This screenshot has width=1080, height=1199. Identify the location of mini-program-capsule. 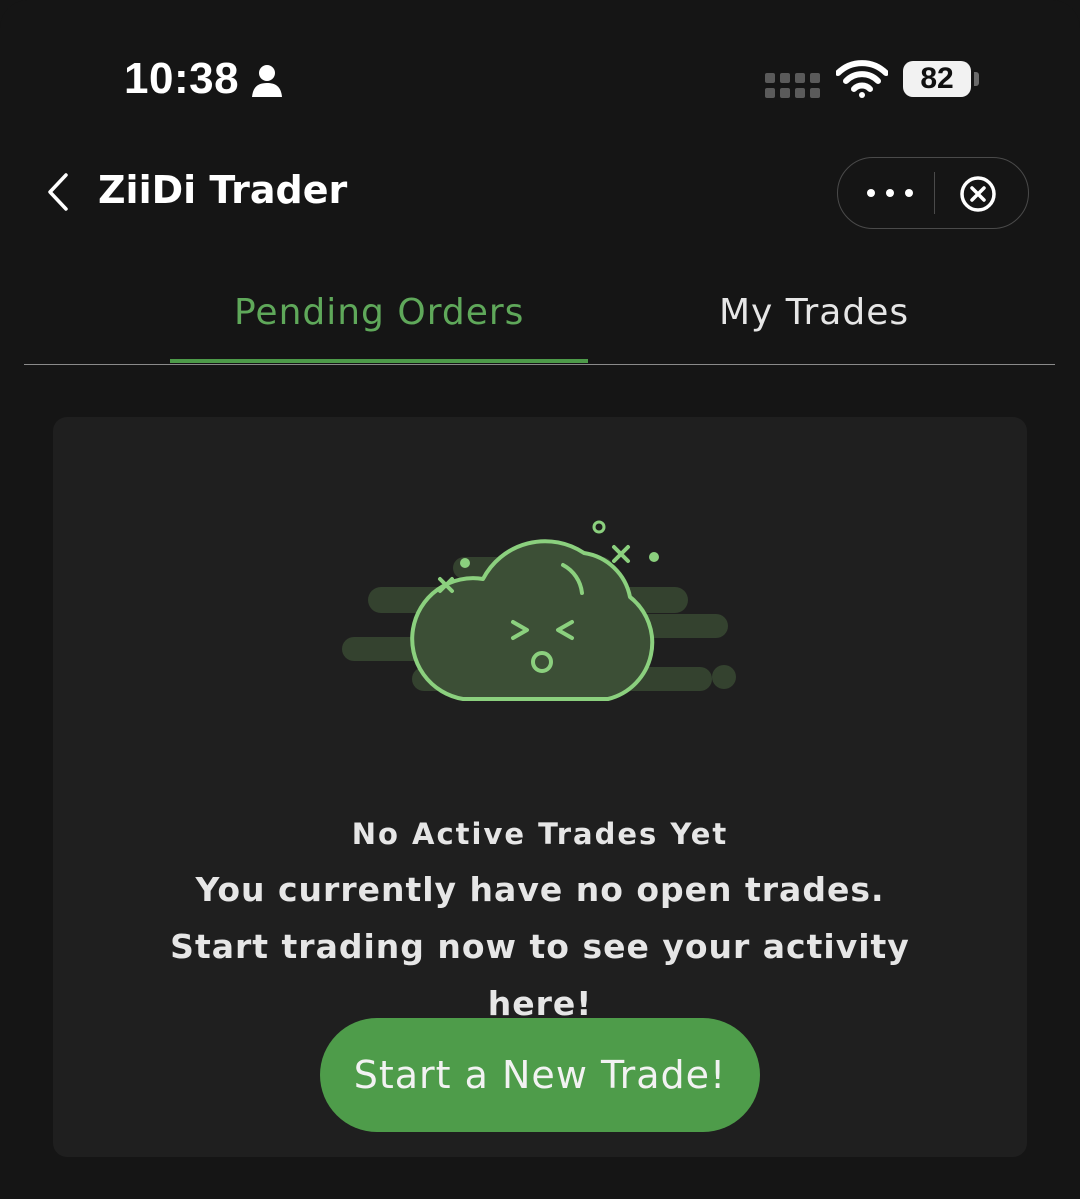
(933, 193).